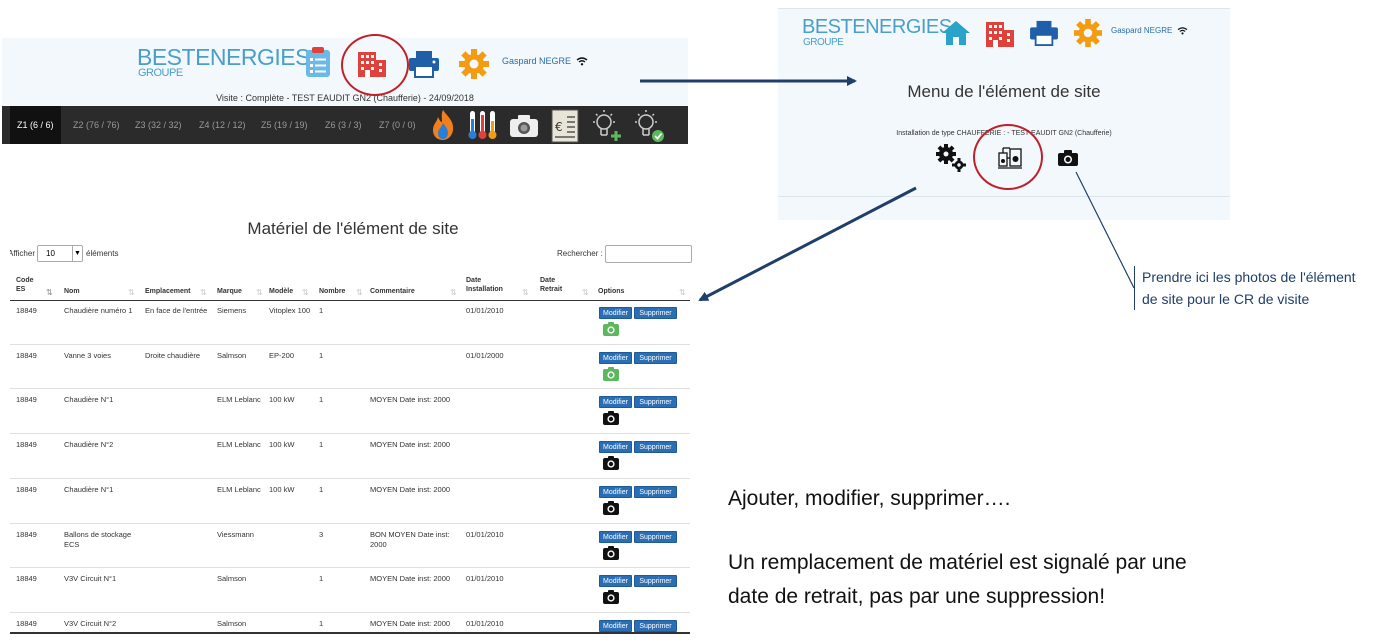 This screenshot has width=1376, height=644. What do you see at coordinates (87, 355) in the screenshot?
I see `table-cell-nom: Vanne 3 voies` at bounding box center [87, 355].